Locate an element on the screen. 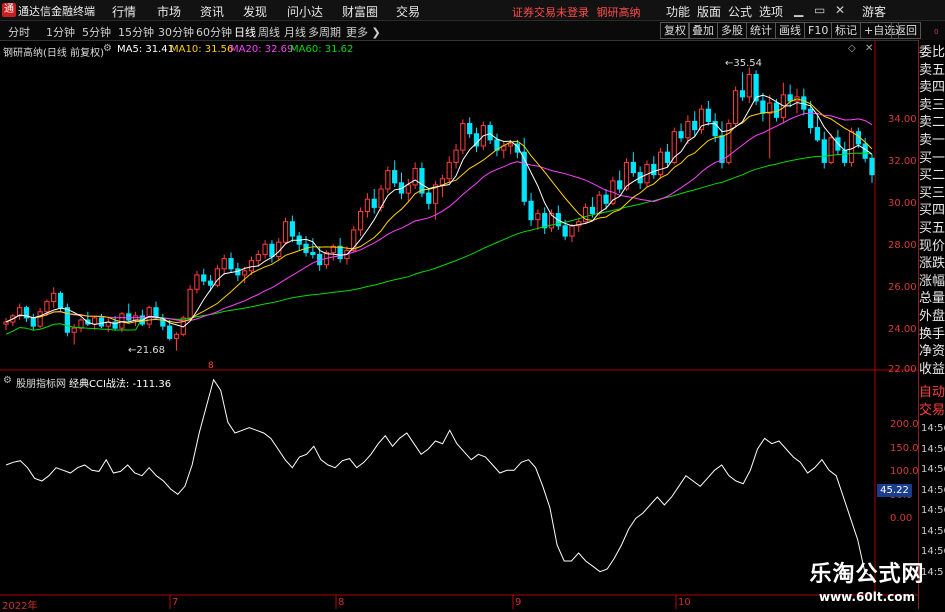 Image resolution: width=945 pixels, height=612 pixels. side-small-top: 0 is located at coordinates (936, 32).